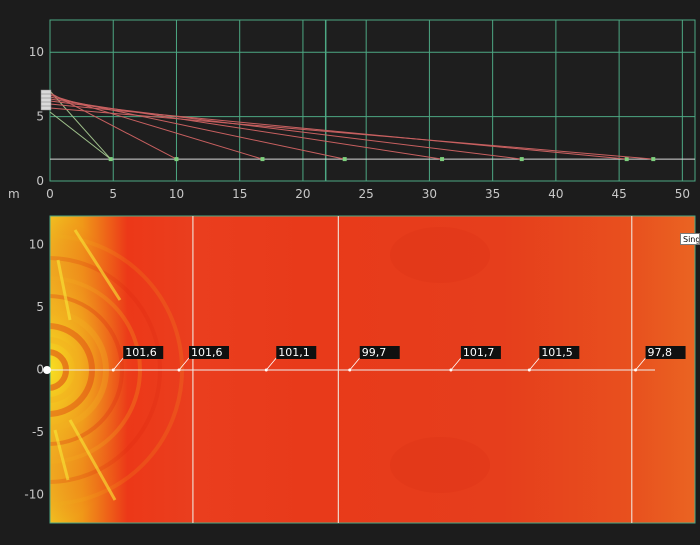 This screenshot has height=545, width=700. What do you see at coordinates (14, 194) in the screenshot?
I see `unit-label: m` at bounding box center [14, 194].